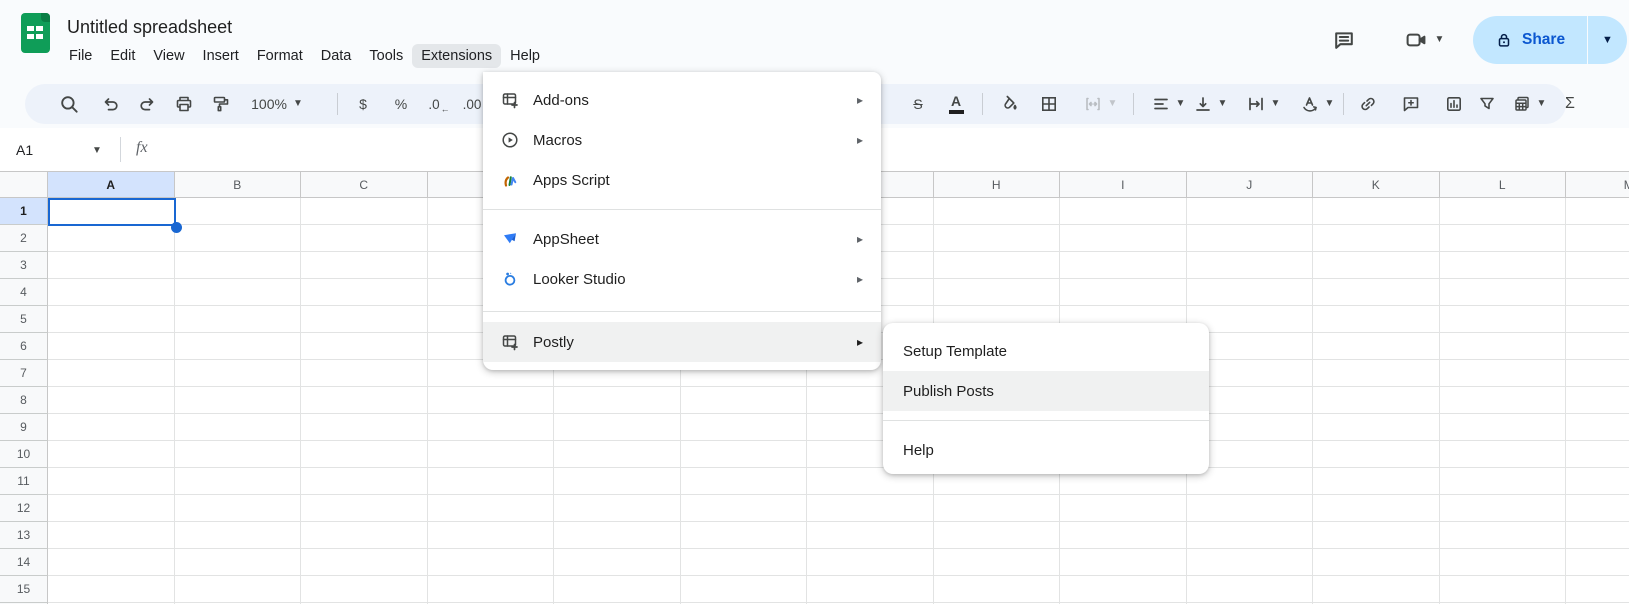 Image resolution: width=1629 pixels, height=604 pixels. What do you see at coordinates (111, 292) in the screenshot?
I see `cell-A4` at bounding box center [111, 292].